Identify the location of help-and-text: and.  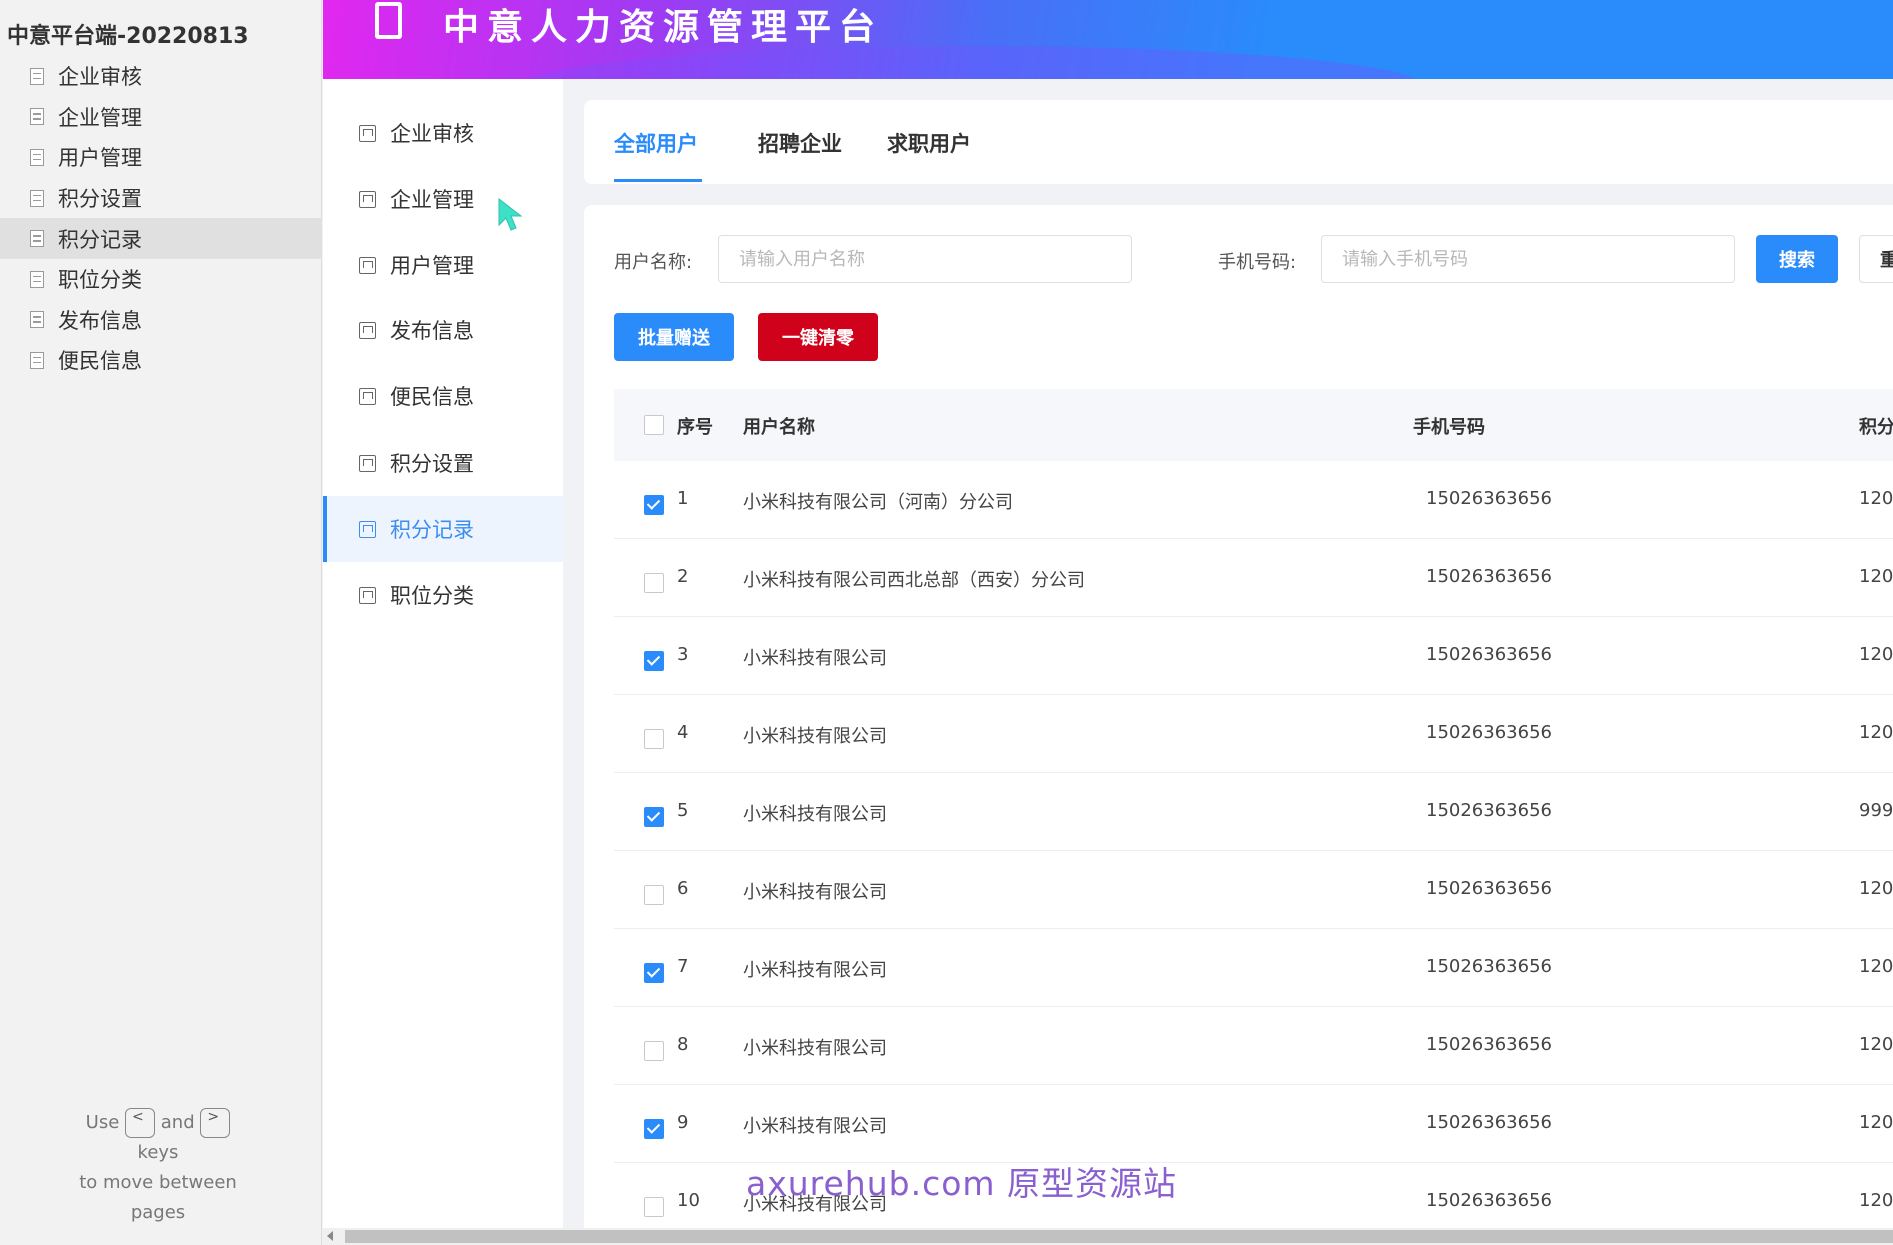
(177, 1122).